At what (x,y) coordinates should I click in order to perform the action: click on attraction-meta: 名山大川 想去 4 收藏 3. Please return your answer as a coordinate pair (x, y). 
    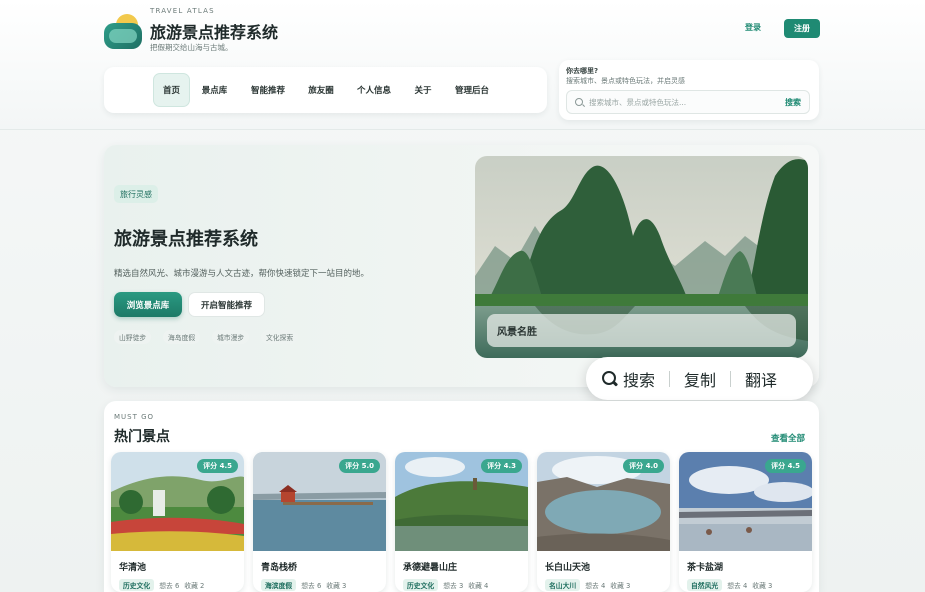
    Looking at the image, I should click on (587, 585).